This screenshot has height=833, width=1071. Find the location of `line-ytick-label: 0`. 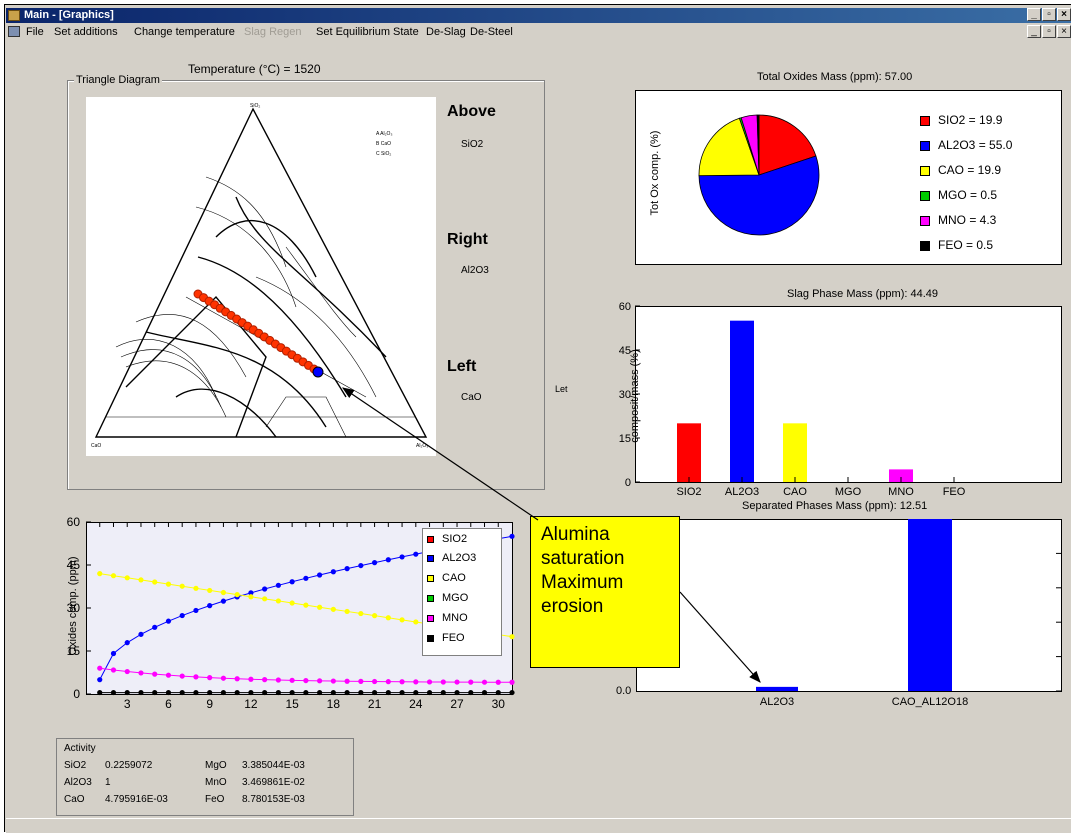

line-ytick-label: 0 is located at coordinates (76, 694).